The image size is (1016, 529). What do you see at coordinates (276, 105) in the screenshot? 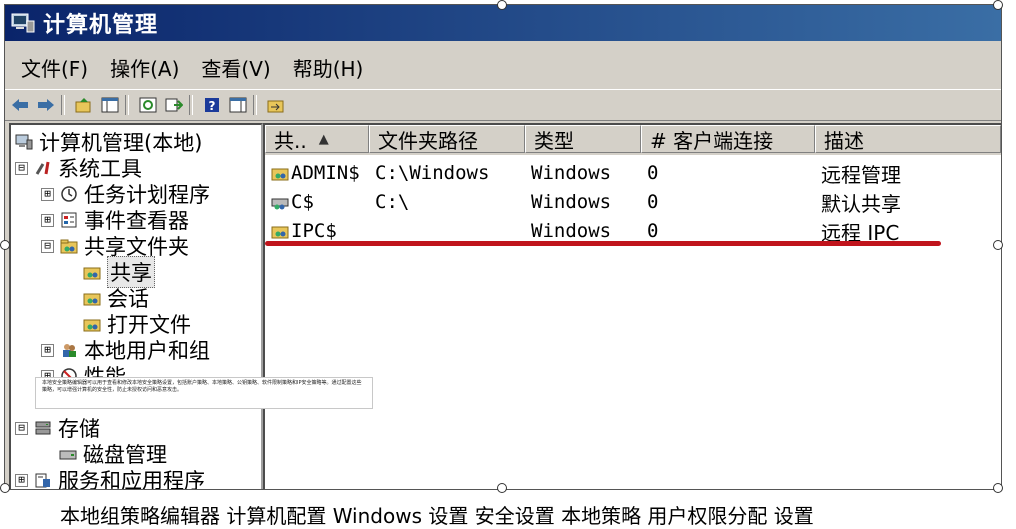
I see `new-share-icon` at bounding box center [276, 105].